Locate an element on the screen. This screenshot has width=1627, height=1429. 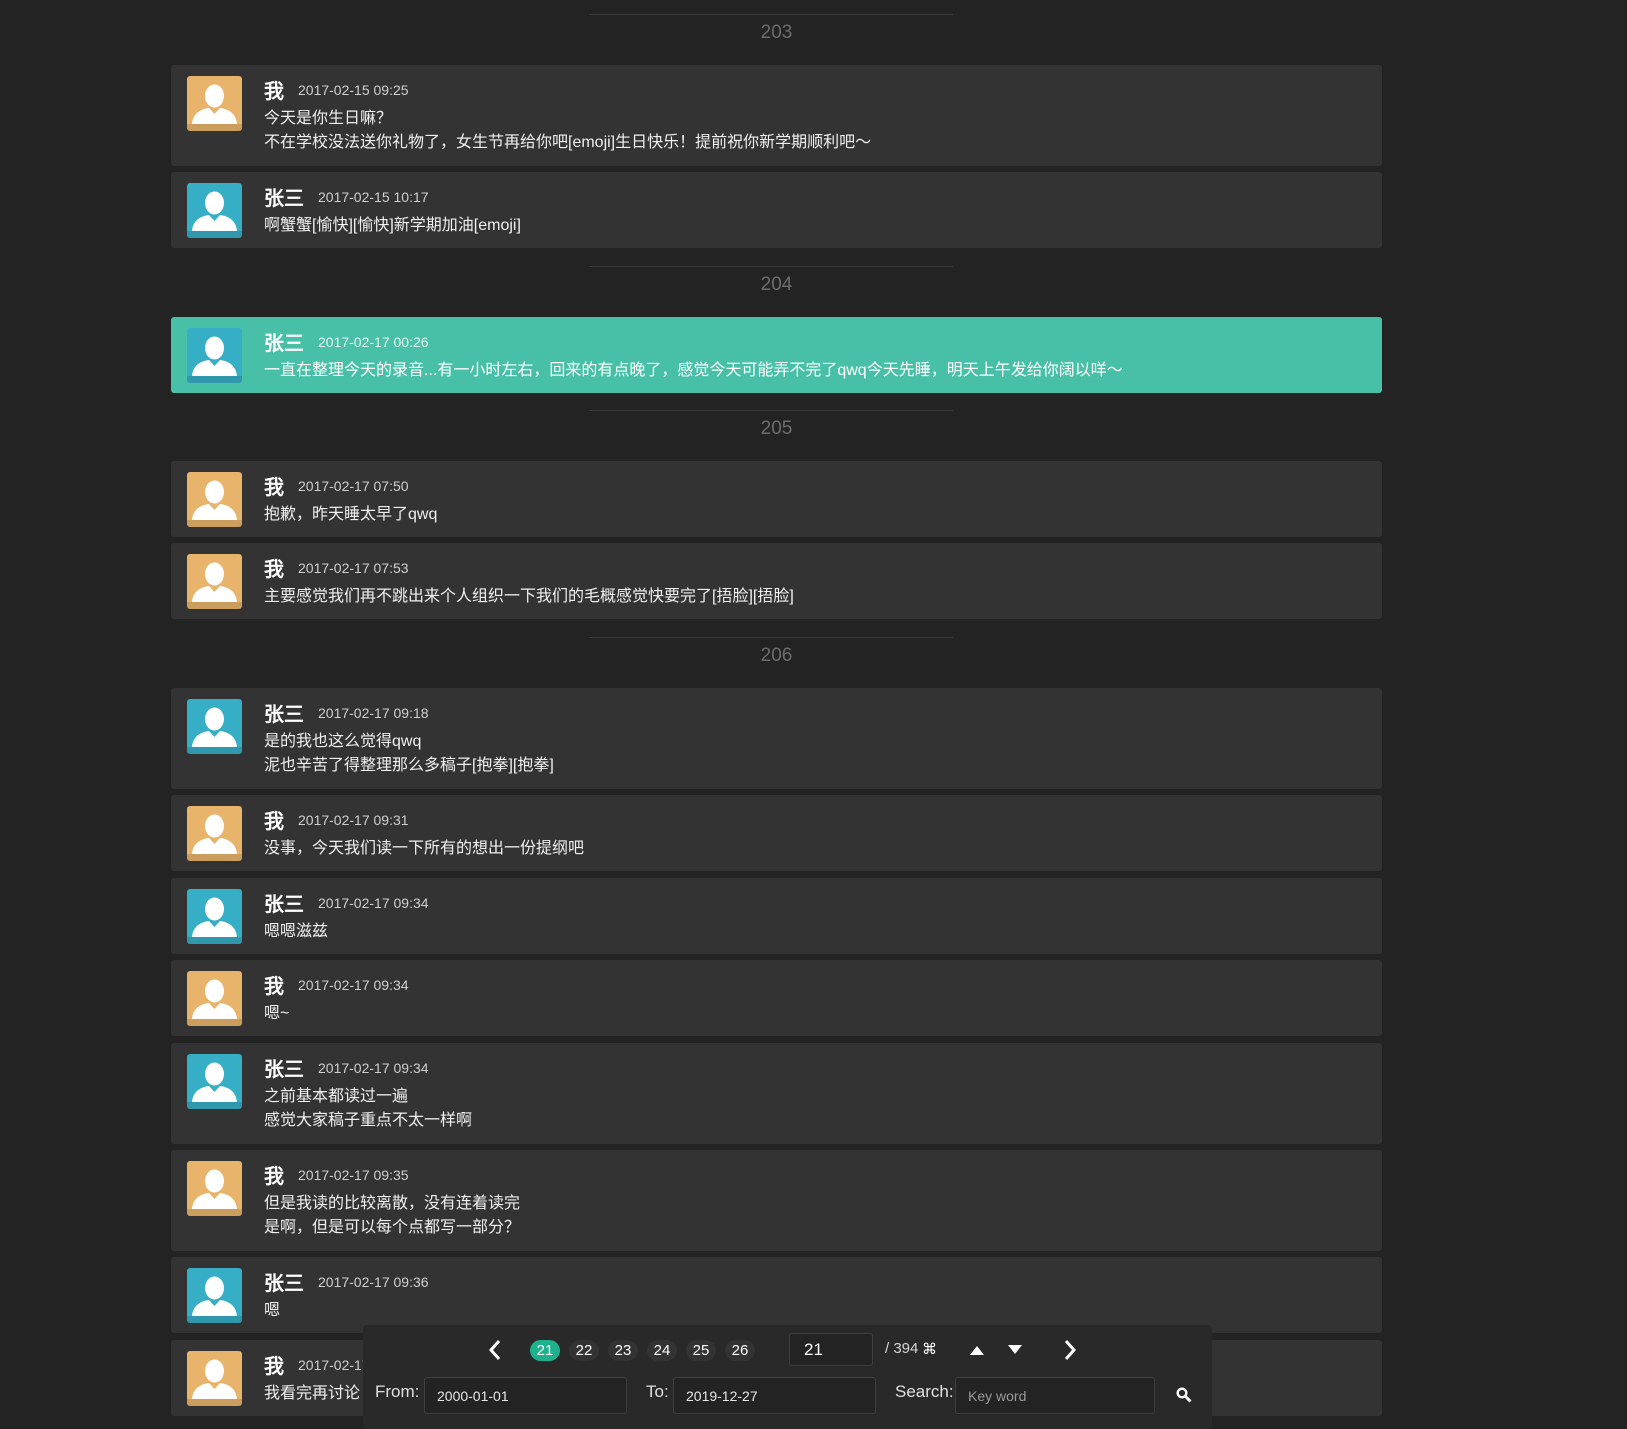
from-date-input is located at coordinates (525, 1395).